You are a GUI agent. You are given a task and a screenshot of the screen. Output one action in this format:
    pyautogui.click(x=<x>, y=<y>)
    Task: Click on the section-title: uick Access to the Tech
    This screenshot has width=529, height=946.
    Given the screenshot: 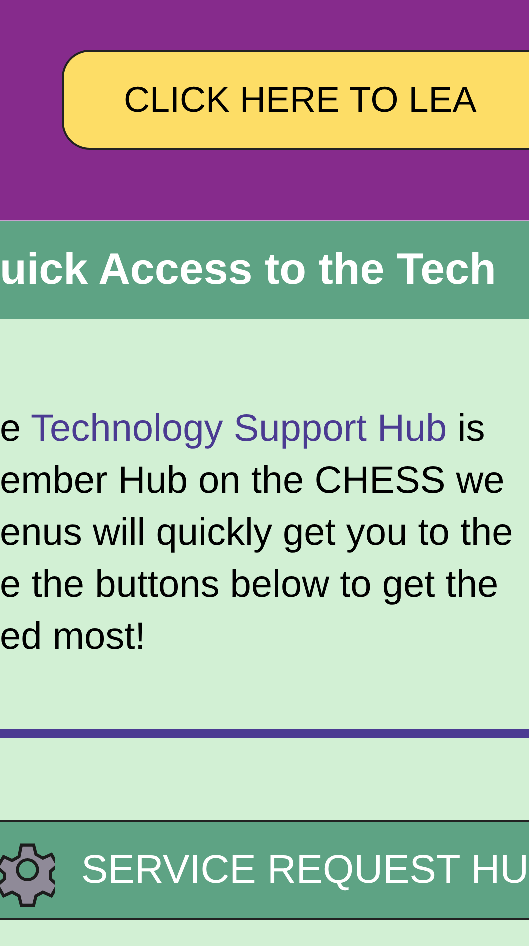 What is the action you would take?
    pyautogui.click(x=248, y=270)
    